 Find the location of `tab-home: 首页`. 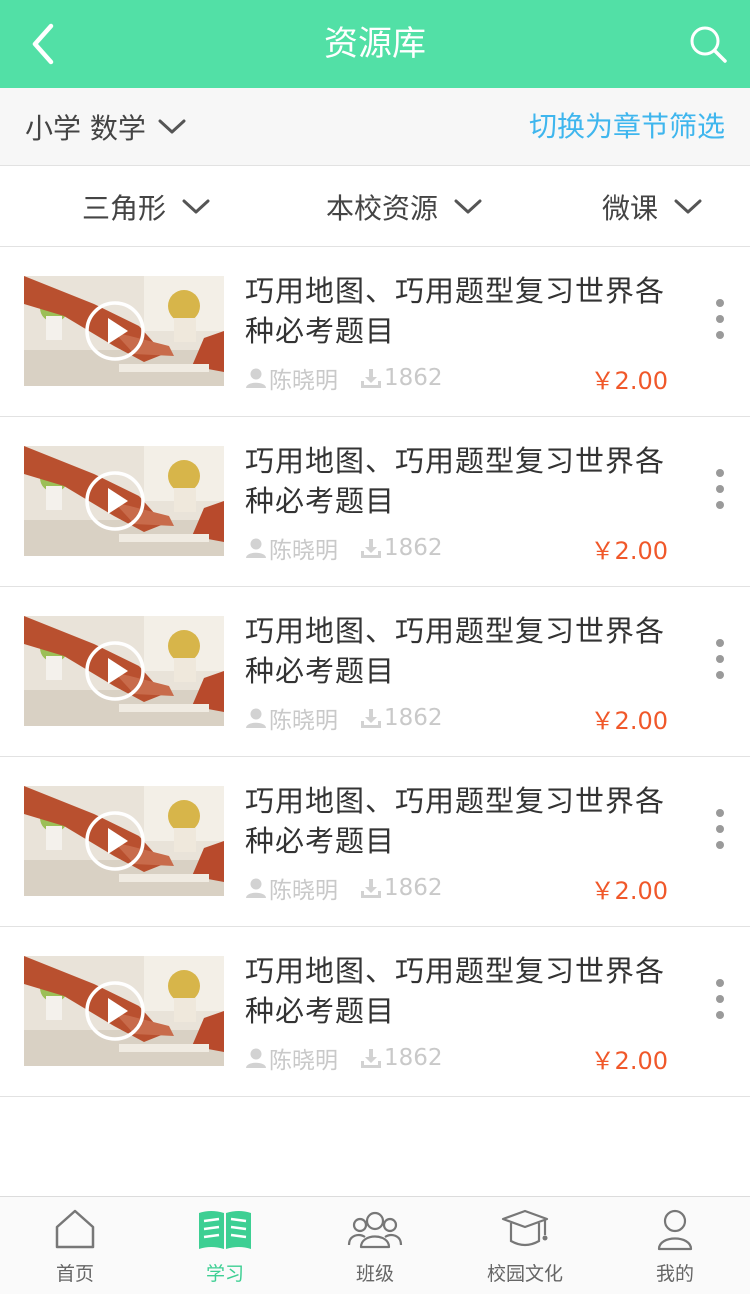

tab-home: 首页 is located at coordinates (75, 1245).